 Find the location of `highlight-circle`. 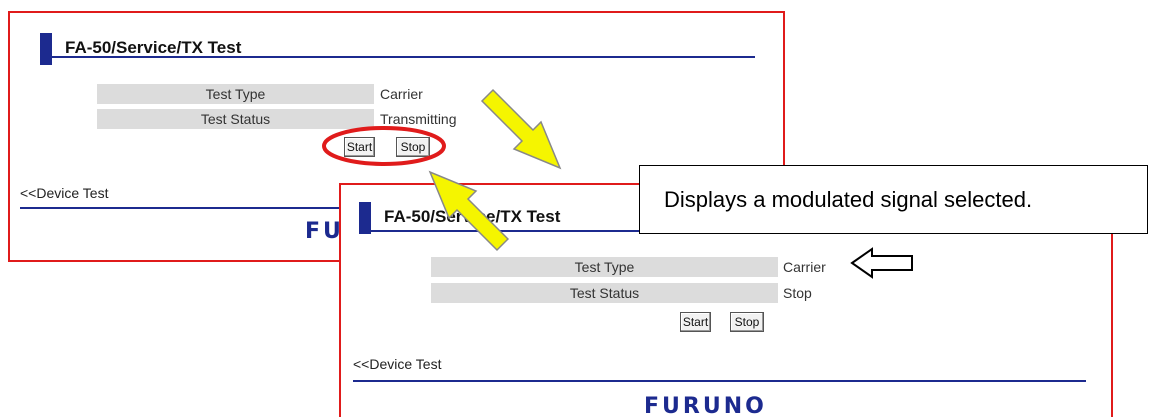

highlight-circle is located at coordinates (384, 146).